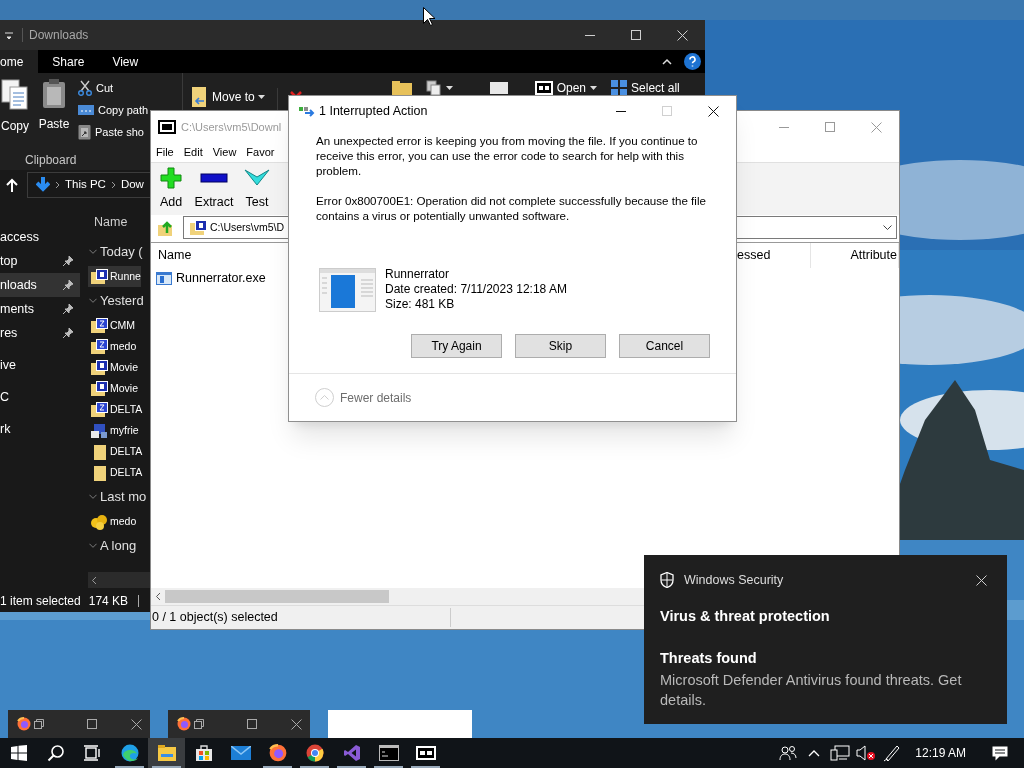  Describe the element at coordinates (15, 126) in the screenshot. I see `button-label: Copy` at that location.